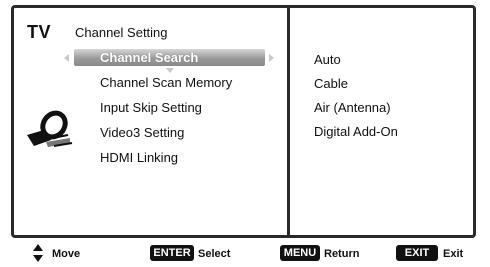  I want to click on enter-key-badge: ENTER, so click(172, 253).